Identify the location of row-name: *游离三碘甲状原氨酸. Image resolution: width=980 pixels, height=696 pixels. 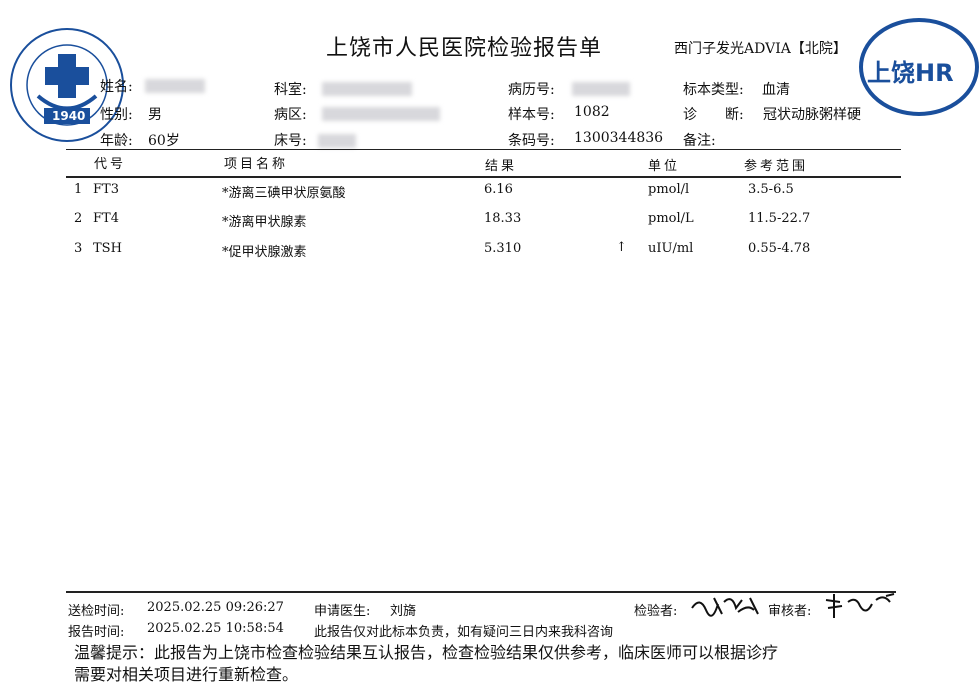
(284, 193).